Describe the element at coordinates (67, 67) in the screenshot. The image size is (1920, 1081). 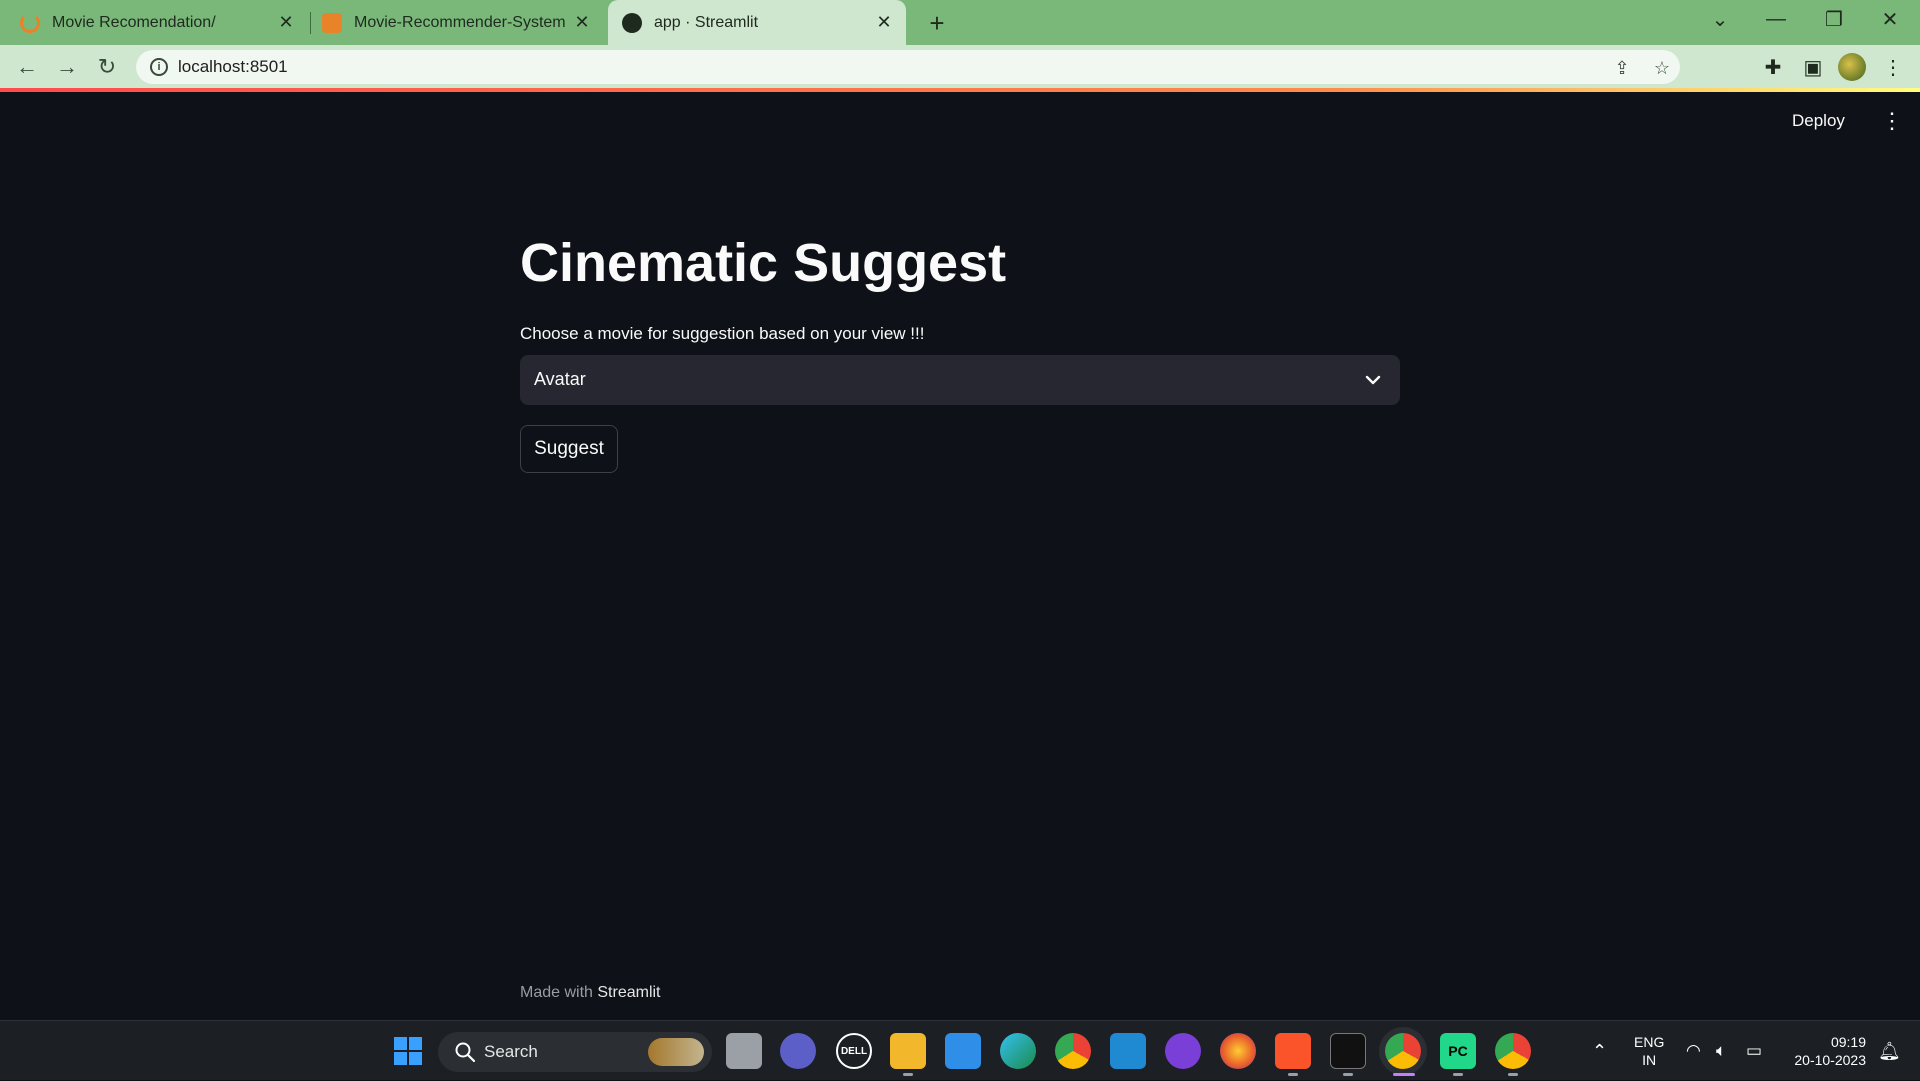
I see `forward-arrow-icon: →` at that location.